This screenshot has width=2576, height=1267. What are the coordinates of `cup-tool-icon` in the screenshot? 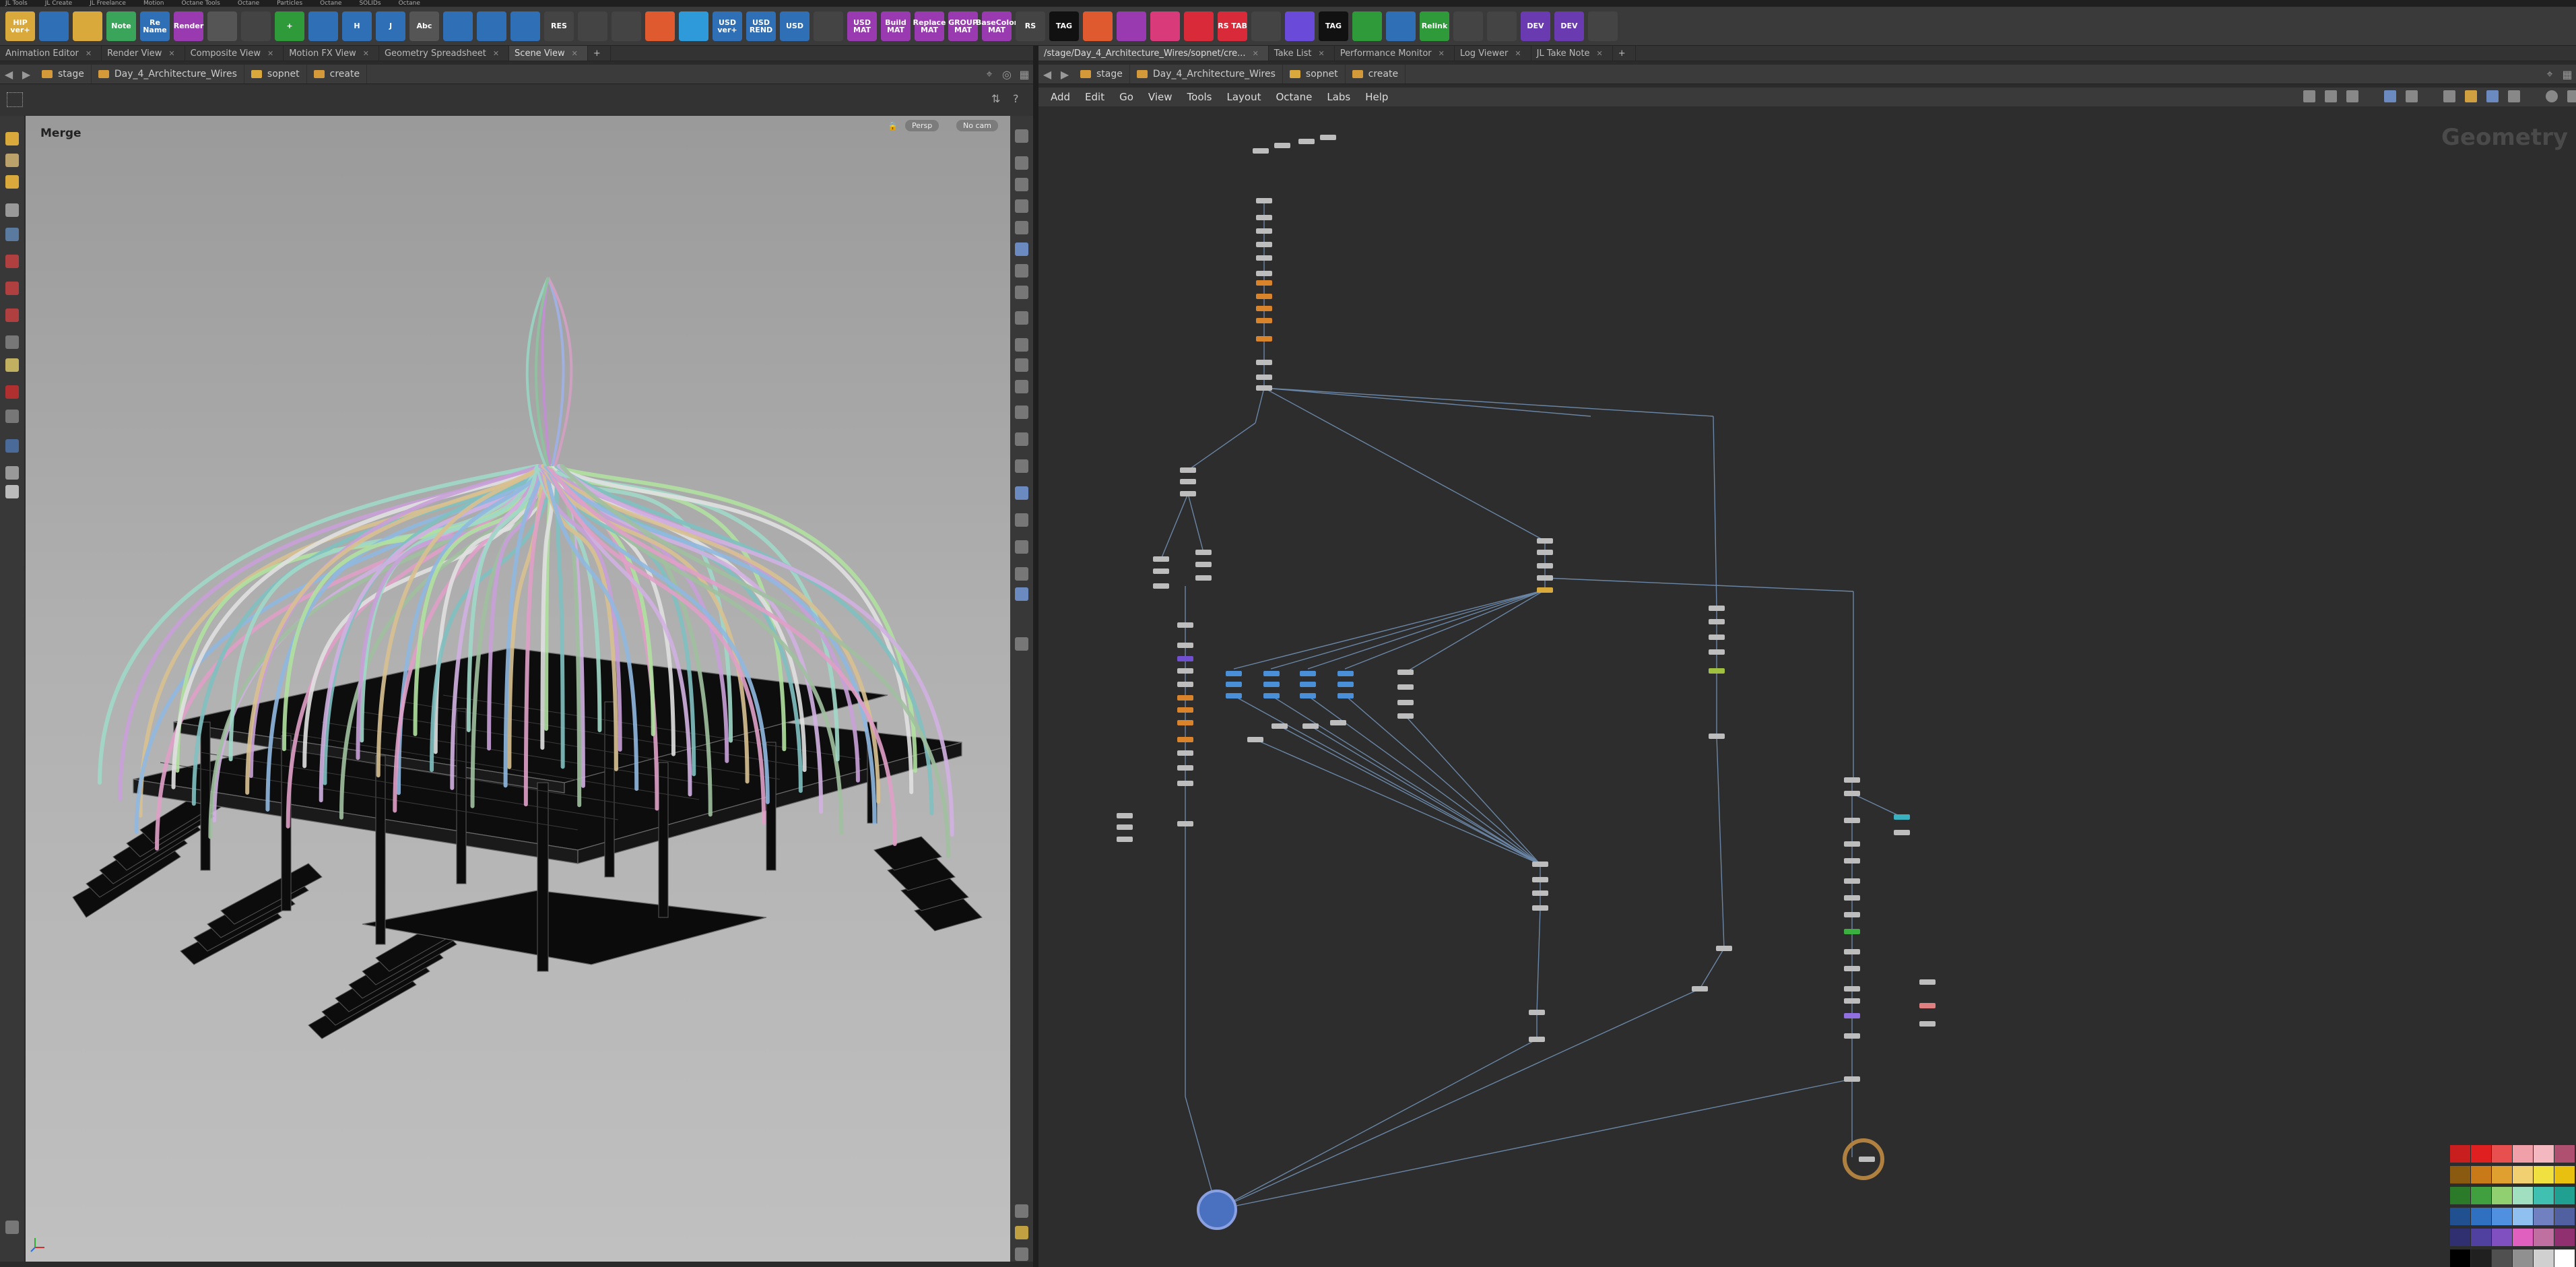 It's located at (12, 492).